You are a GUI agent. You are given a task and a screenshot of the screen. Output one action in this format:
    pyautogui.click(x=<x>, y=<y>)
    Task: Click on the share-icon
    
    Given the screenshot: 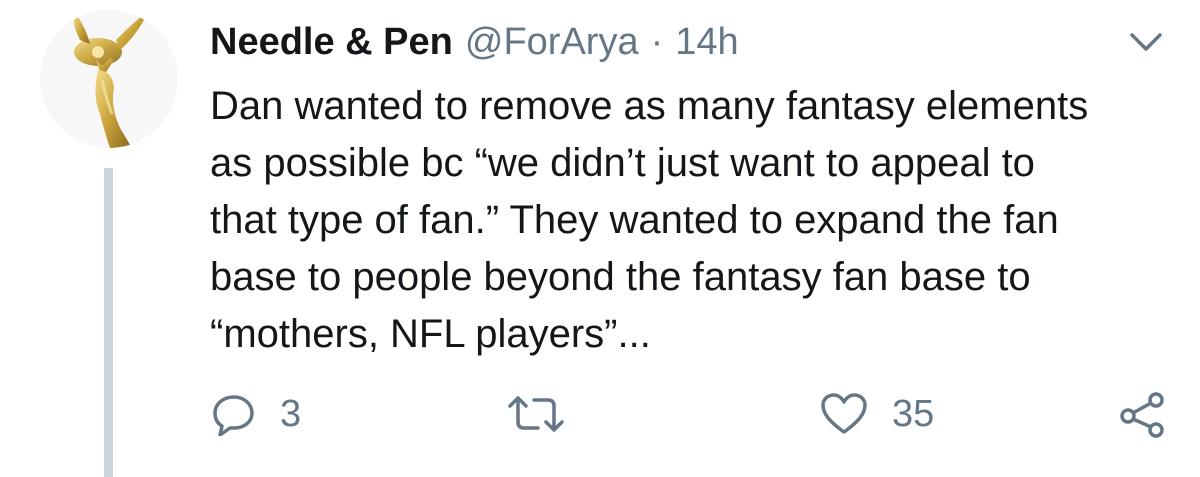 What is the action you would take?
    pyautogui.click(x=1142, y=415)
    